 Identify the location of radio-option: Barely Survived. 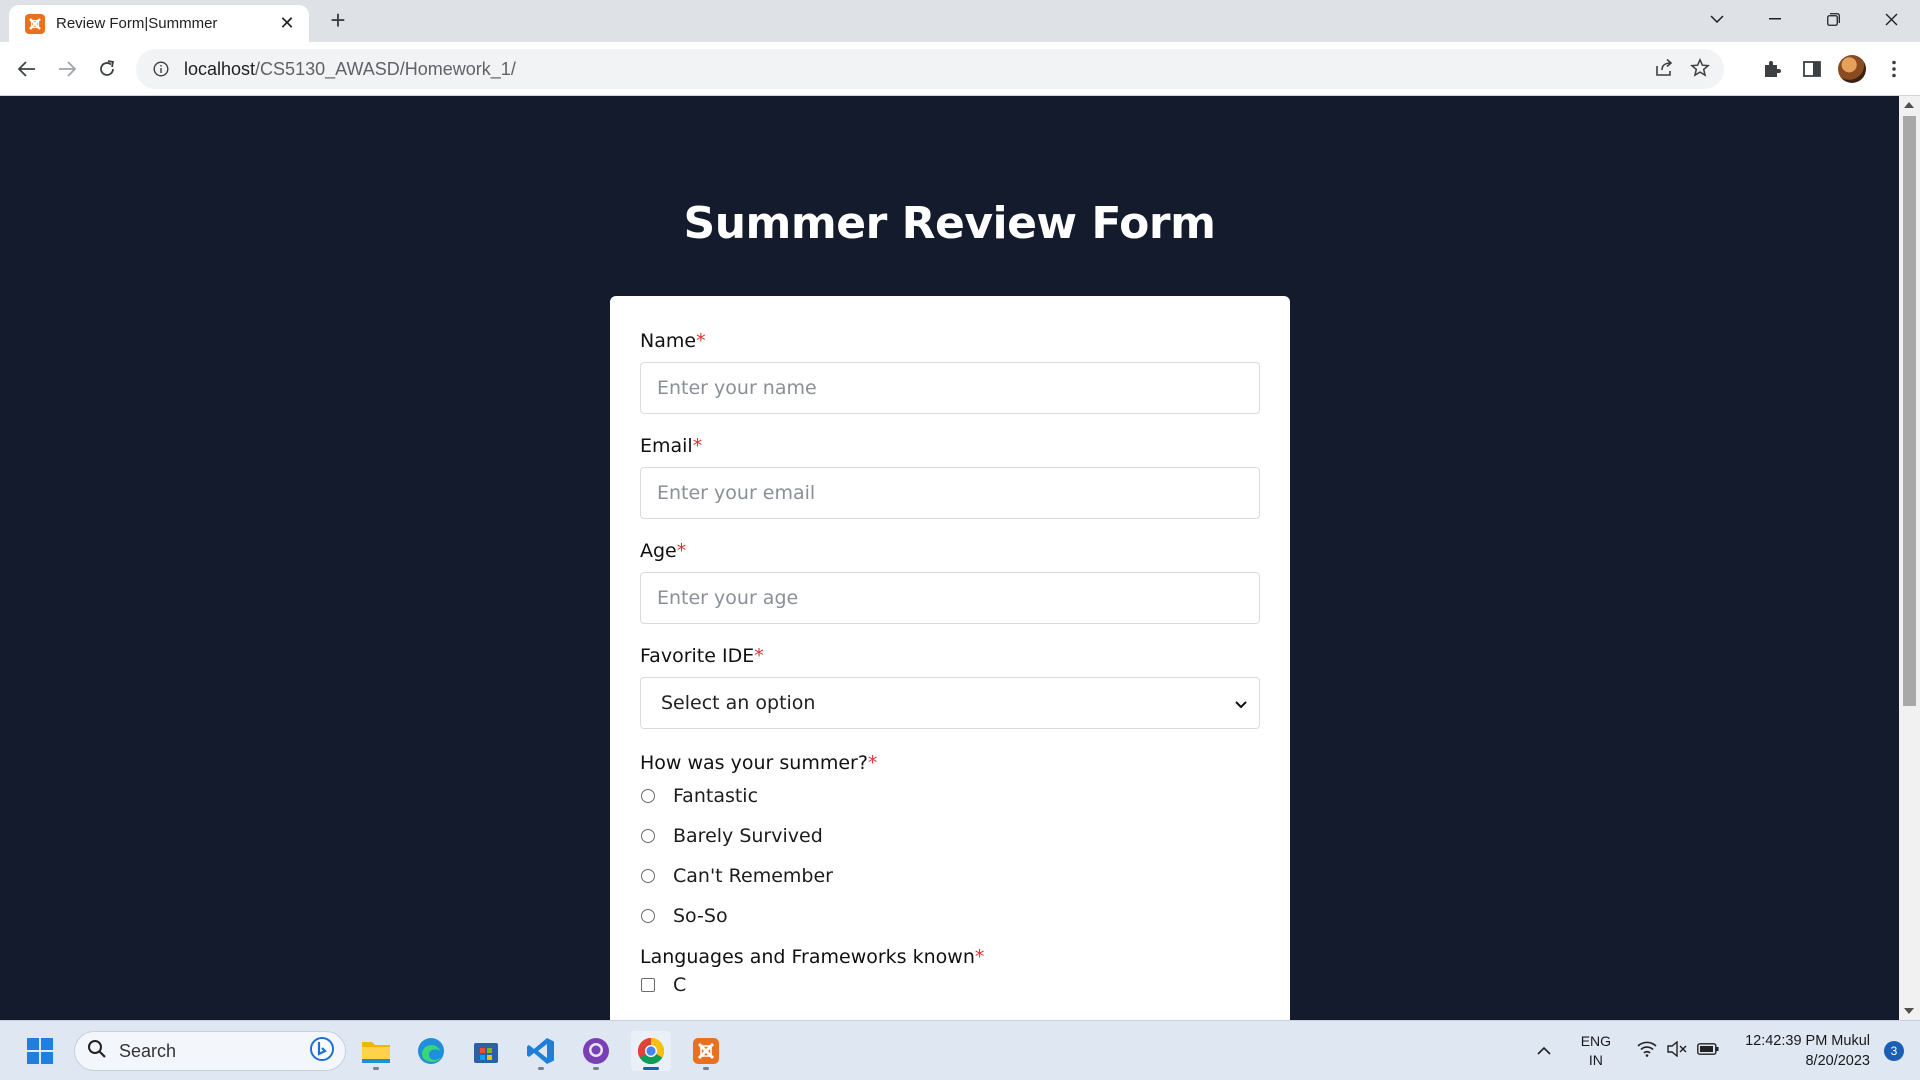
(950, 836).